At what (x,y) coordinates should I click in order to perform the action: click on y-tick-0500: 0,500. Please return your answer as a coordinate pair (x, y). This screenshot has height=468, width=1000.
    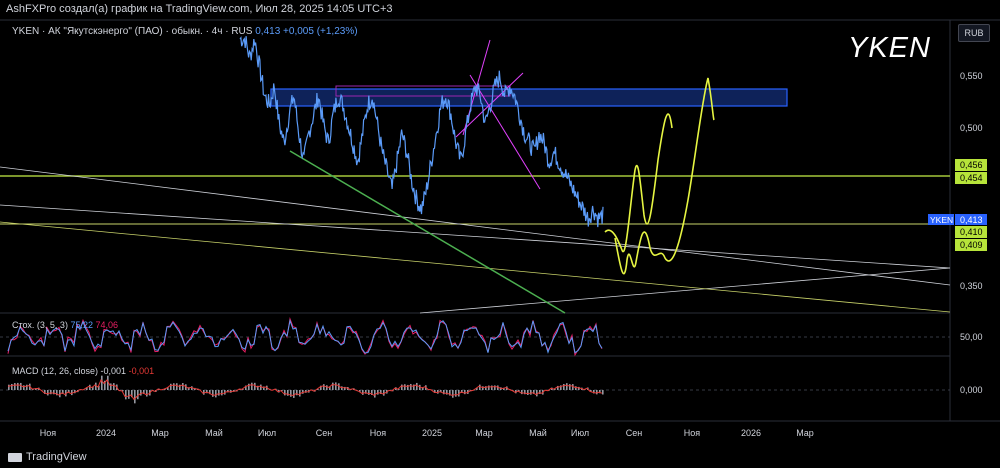
    Looking at the image, I should click on (971, 128).